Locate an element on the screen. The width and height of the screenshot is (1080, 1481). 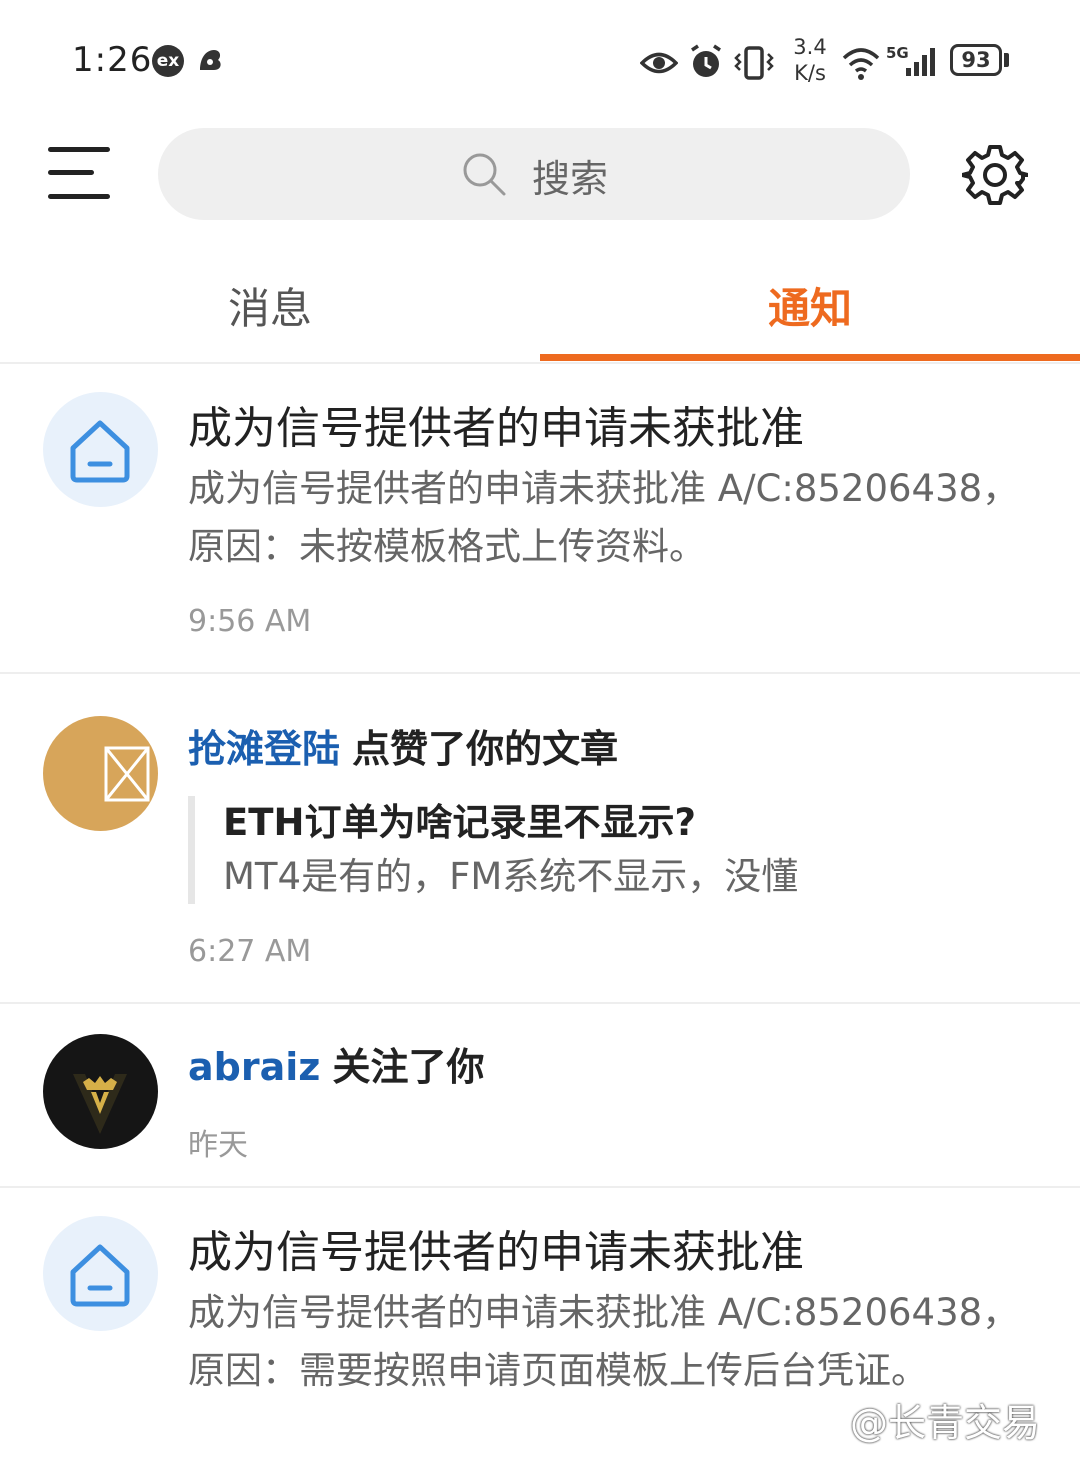
active-tab-indicator is located at coordinates (810, 357).